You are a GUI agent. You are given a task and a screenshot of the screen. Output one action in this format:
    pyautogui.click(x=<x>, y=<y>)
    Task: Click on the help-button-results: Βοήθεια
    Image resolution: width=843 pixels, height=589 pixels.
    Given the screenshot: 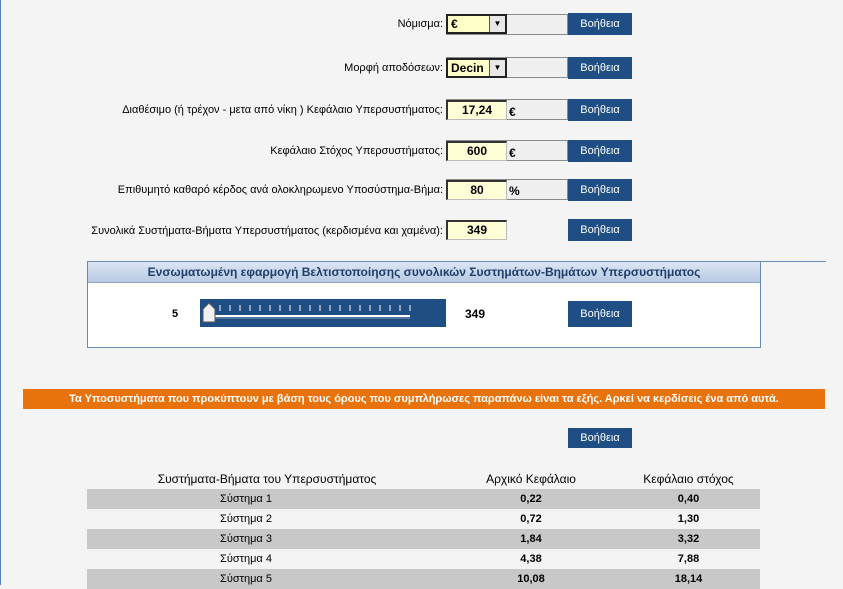 What is the action you would take?
    pyautogui.click(x=600, y=438)
    